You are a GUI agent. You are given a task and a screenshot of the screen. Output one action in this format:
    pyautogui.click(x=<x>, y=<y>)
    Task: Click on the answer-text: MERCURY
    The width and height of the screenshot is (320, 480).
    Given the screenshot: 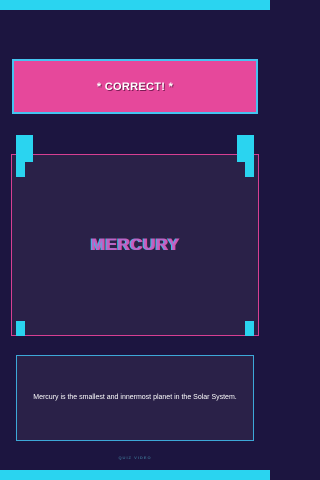 What is the action you would take?
    pyautogui.click(x=135, y=244)
    